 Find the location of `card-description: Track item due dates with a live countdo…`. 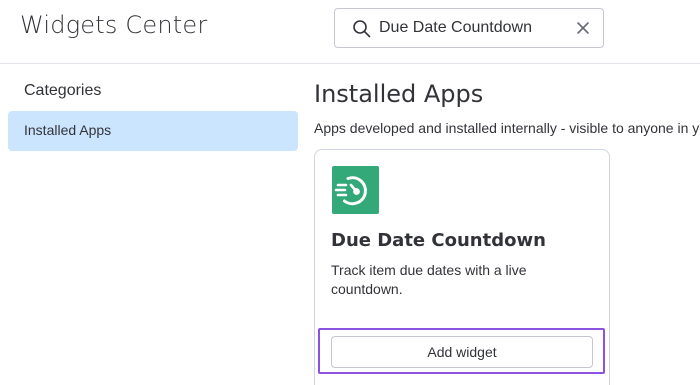

card-description: Track item due dates with a live countdo… is located at coordinates (429, 279).